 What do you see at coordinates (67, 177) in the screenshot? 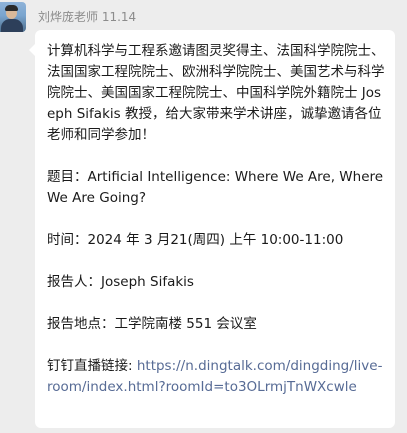
I see `title-label: 题目：` at bounding box center [67, 177].